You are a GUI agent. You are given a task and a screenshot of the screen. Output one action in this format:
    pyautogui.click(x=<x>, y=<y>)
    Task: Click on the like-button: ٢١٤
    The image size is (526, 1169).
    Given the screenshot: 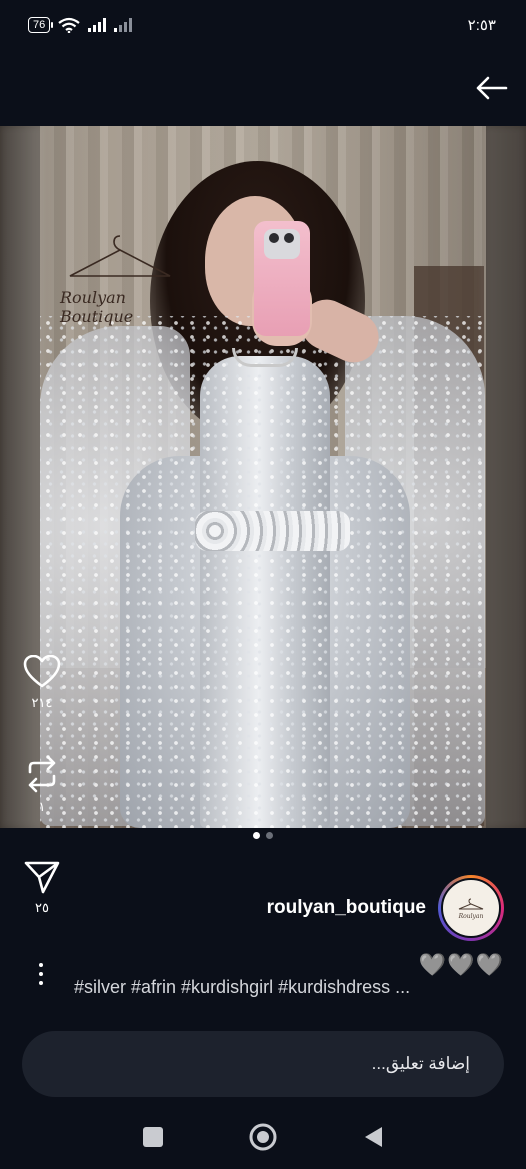 What is the action you would take?
    pyautogui.click(x=42, y=683)
    